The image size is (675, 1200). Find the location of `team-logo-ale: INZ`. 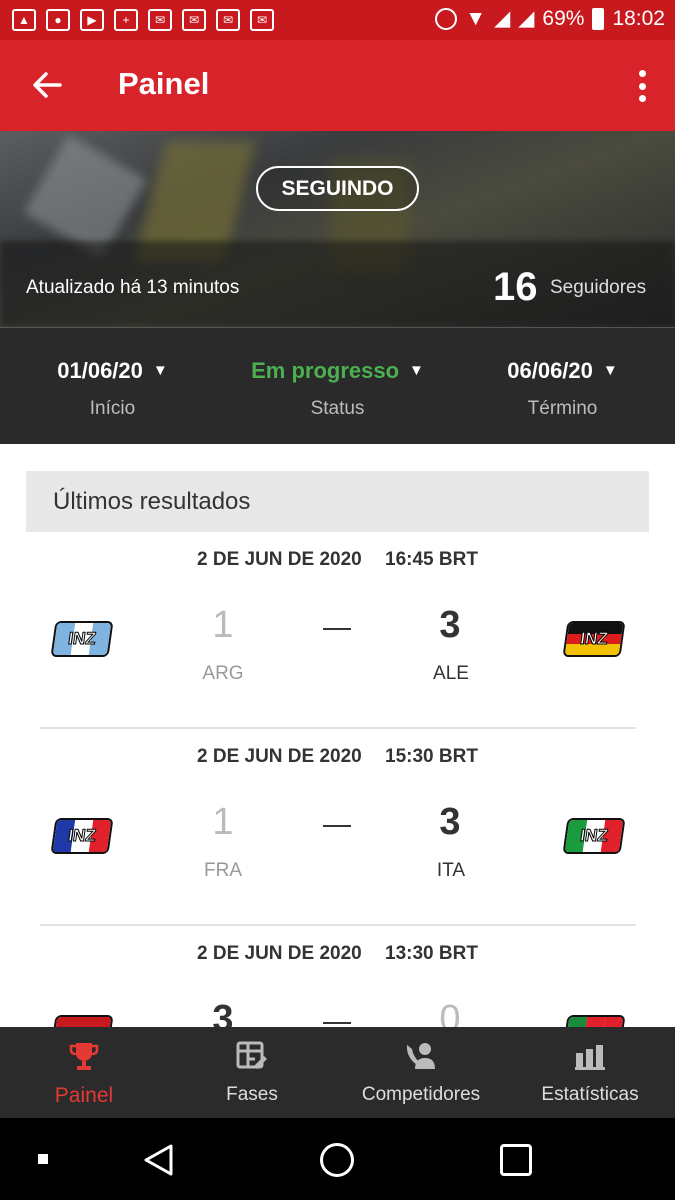

team-logo-ale: INZ is located at coordinates (594, 639).